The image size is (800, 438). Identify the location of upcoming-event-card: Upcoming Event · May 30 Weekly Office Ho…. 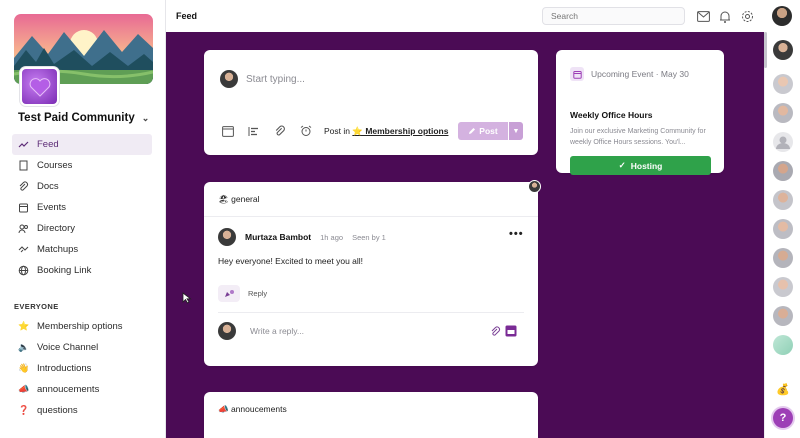
(640, 112).